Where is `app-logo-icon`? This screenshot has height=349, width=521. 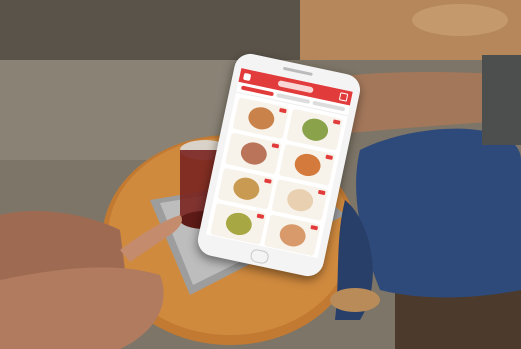
app-logo-icon is located at coordinates (247, 76).